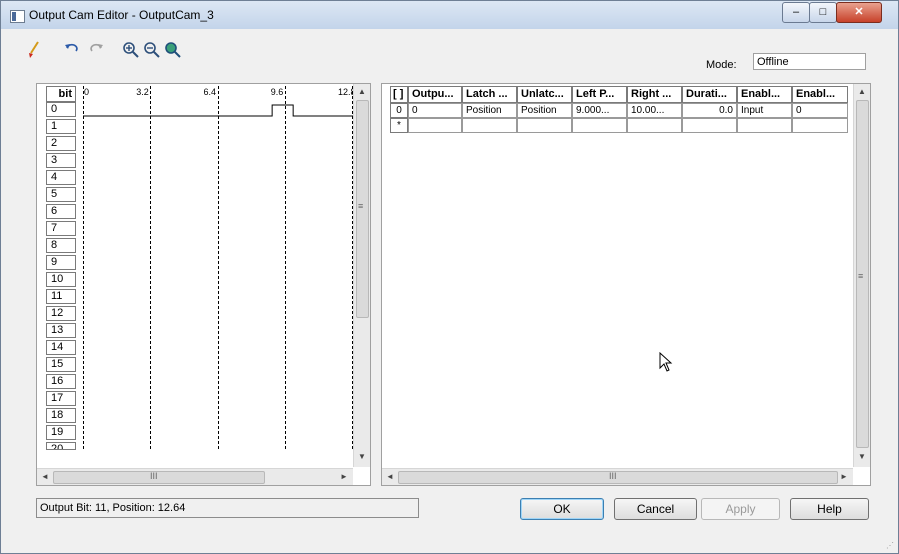 The height and width of the screenshot is (554, 899). Describe the element at coordinates (655, 509) in the screenshot. I see `cancel-button: Cancel` at that location.